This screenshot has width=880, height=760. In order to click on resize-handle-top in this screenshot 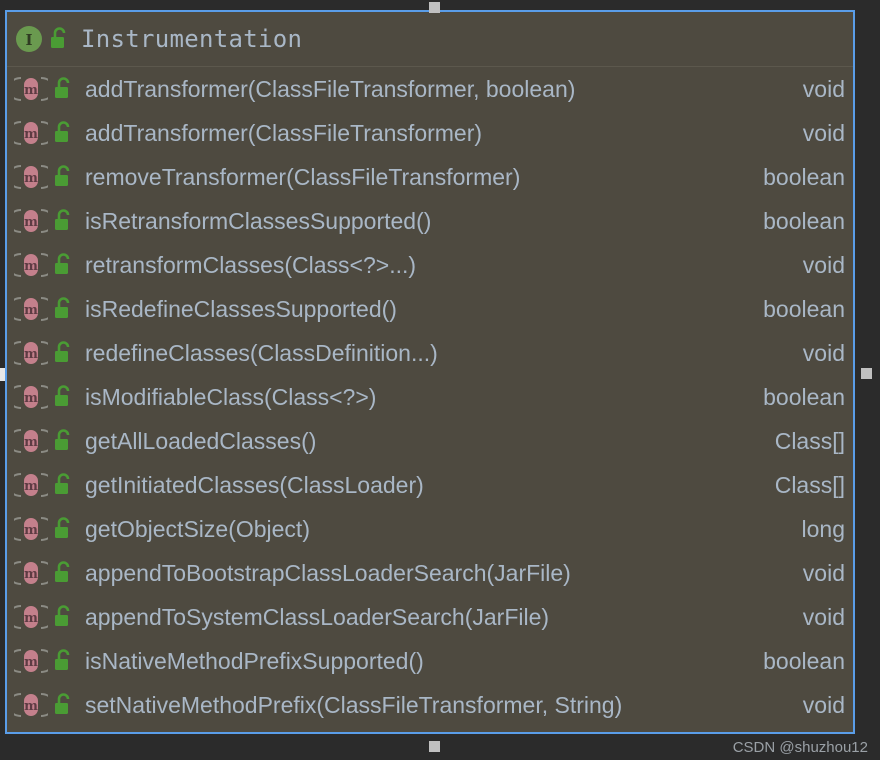, I will do `click(434, 7)`.